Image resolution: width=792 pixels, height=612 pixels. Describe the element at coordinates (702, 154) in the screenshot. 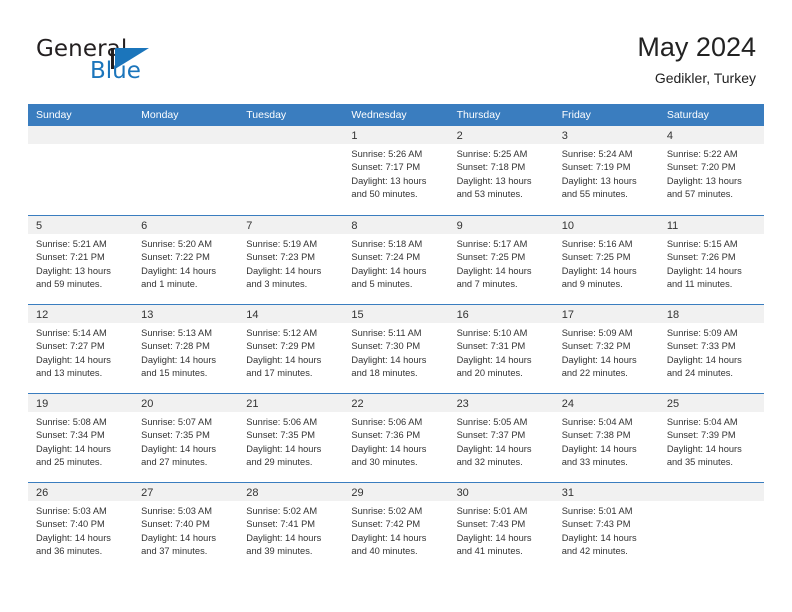

I see `sunrise-text: Sunrise: 5:22 AM` at that location.